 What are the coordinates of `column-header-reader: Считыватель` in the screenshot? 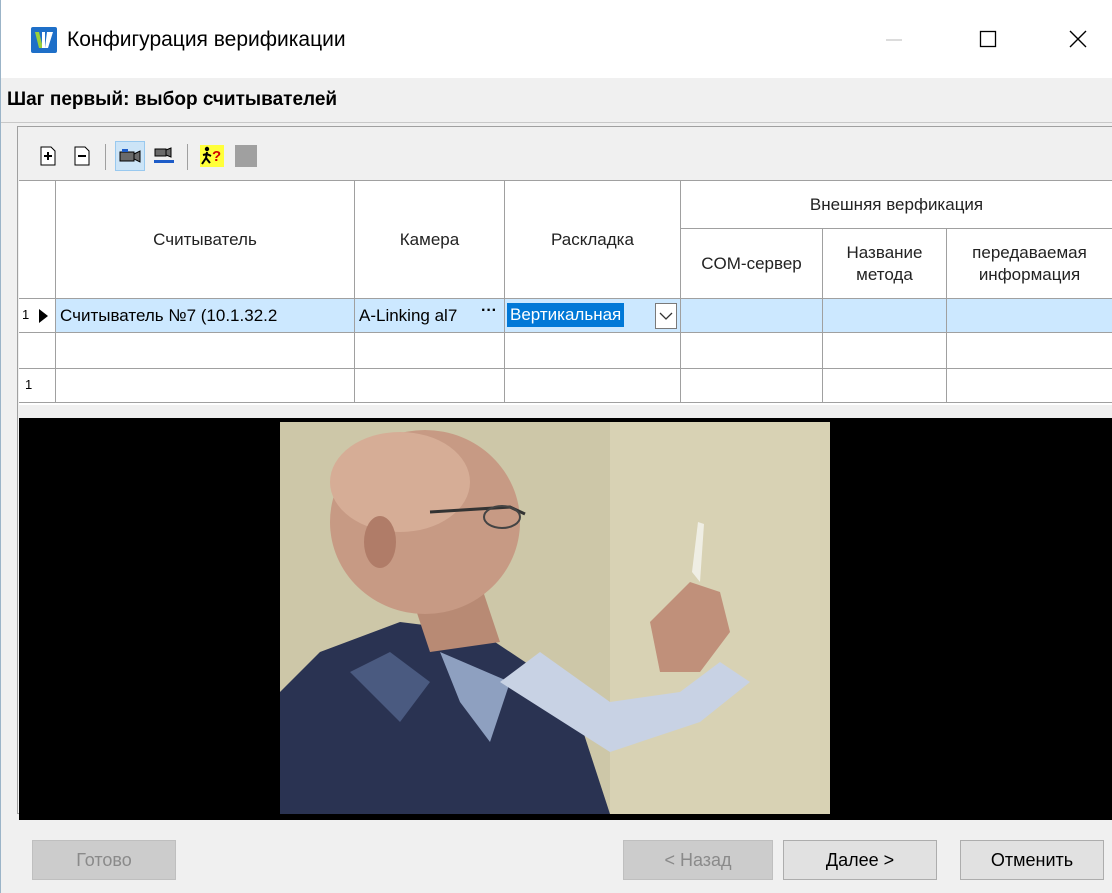 It's located at (205, 240).